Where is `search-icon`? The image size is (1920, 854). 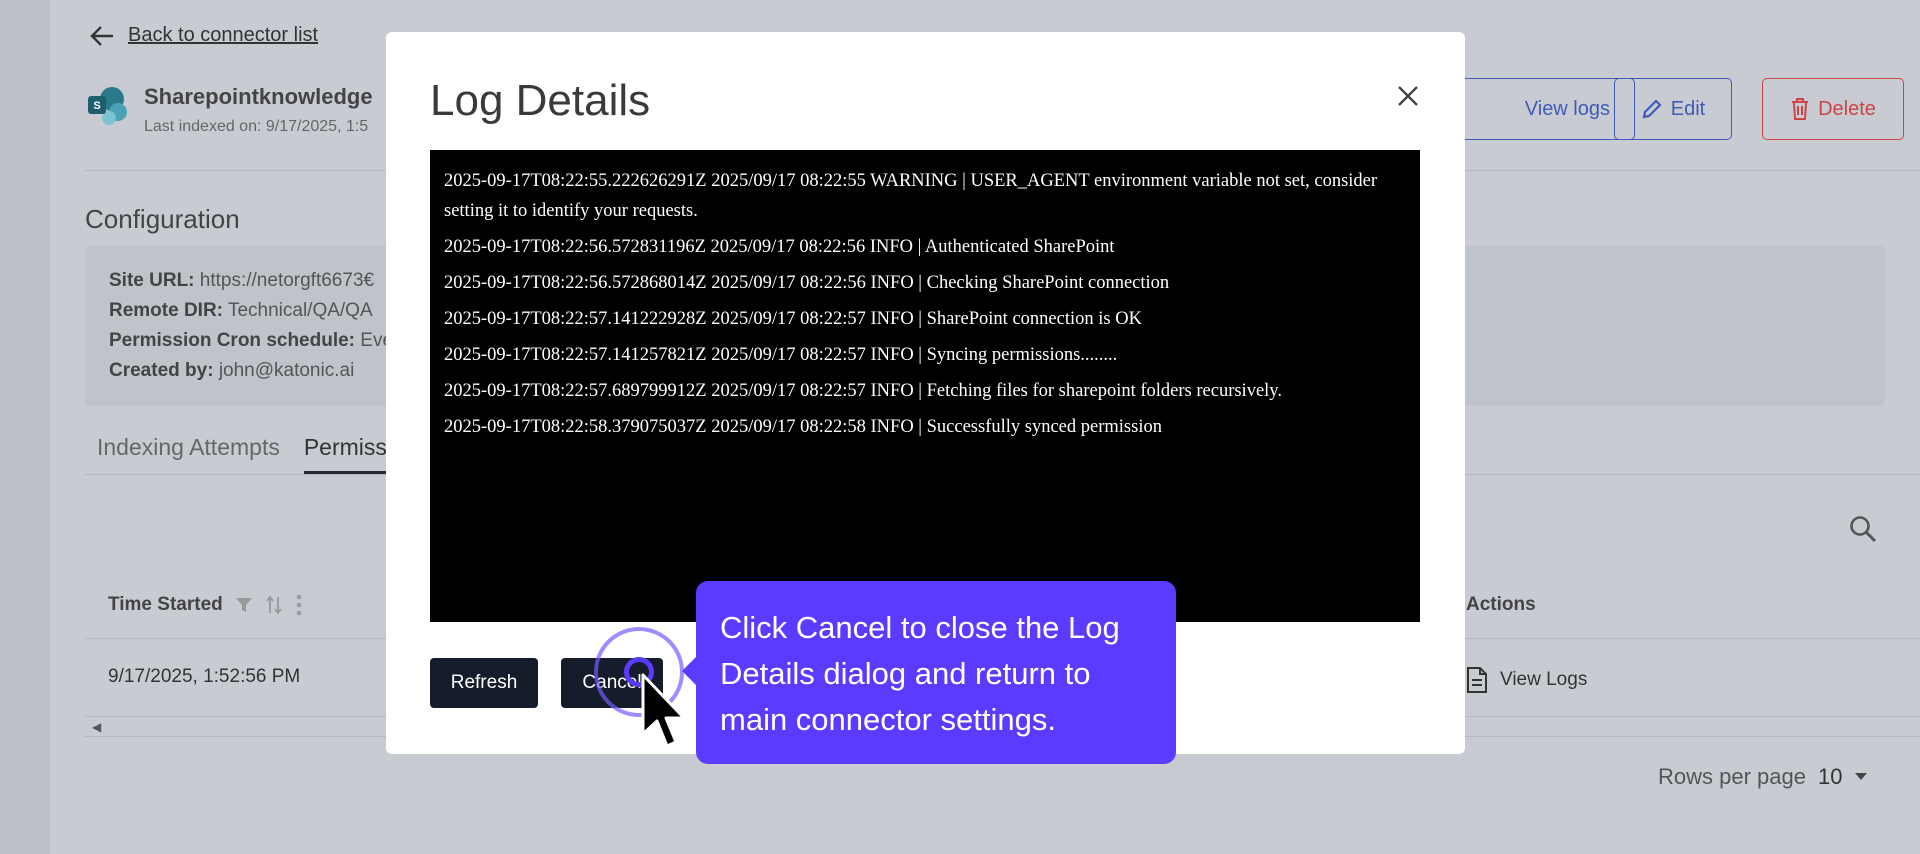 search-icon is located at coordinates (1863, 529).